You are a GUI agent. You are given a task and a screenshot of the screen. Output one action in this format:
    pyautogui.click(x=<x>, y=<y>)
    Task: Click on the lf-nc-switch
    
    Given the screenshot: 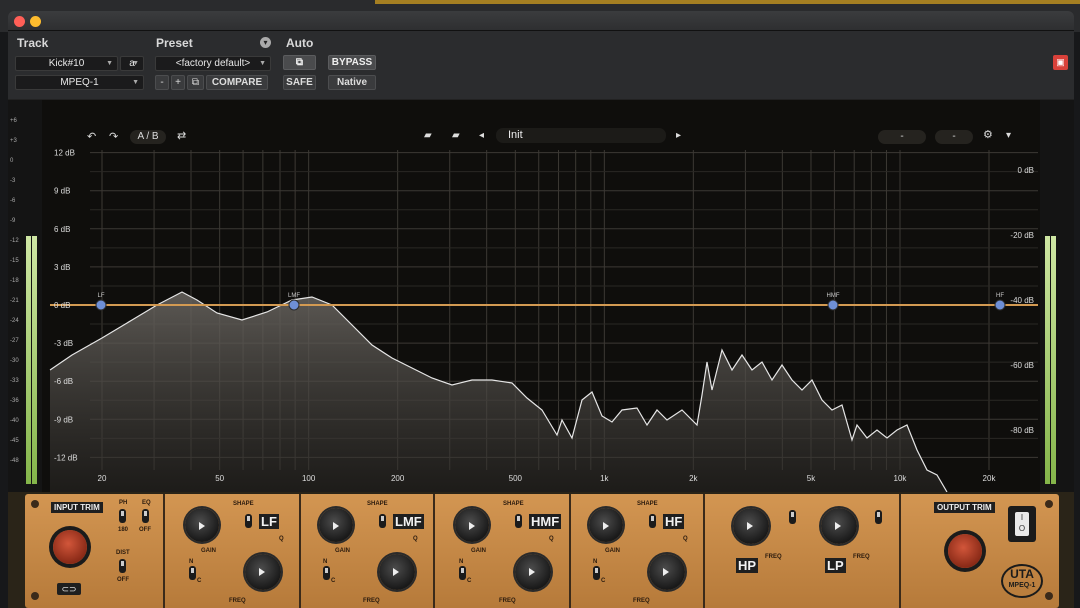 What is the action you would take?
    pyautogui.click(x=192, y=573)
    